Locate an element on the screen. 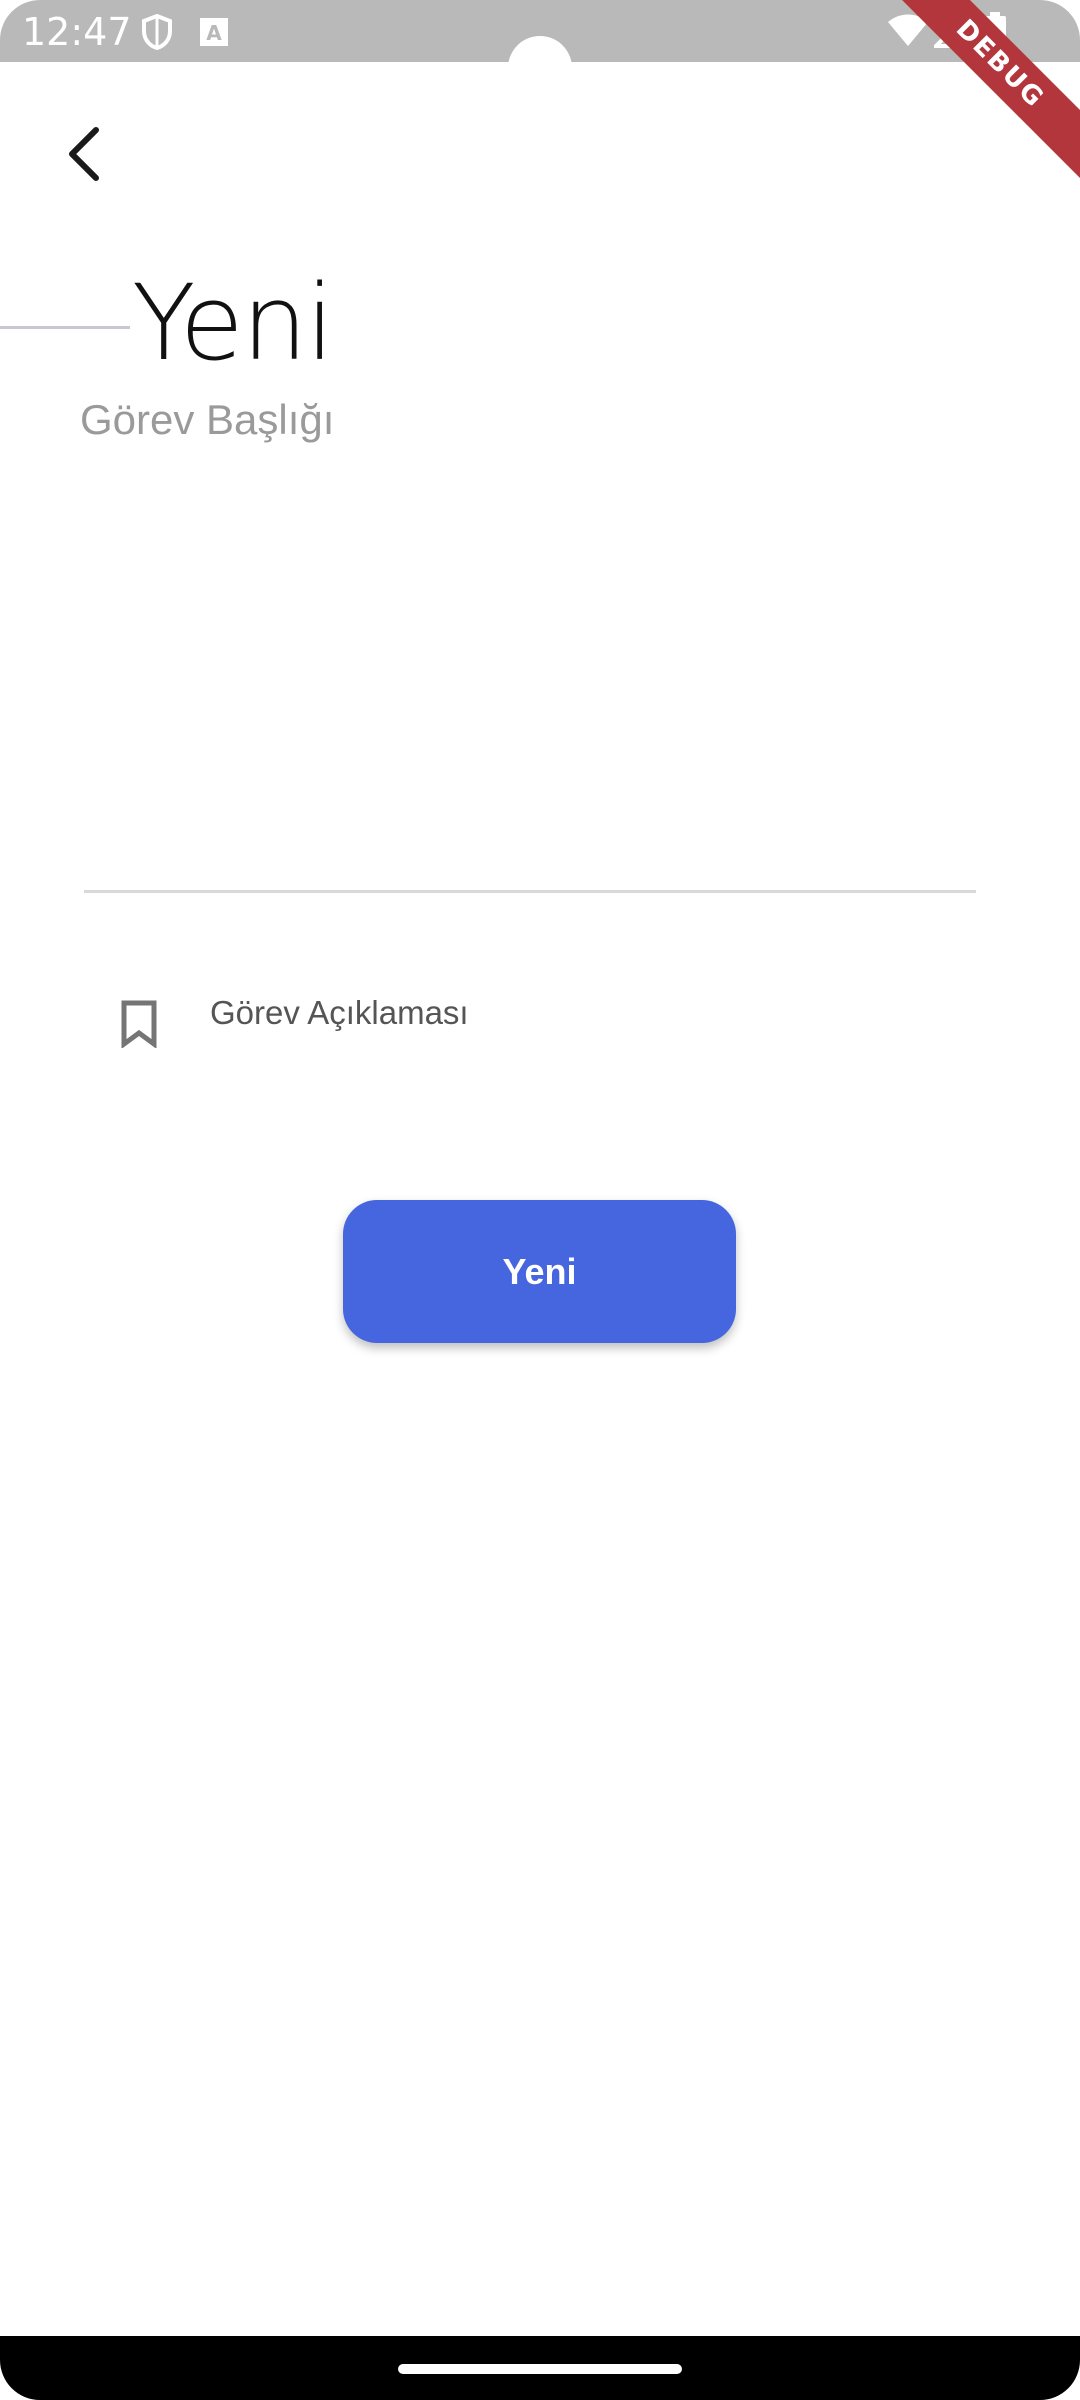 Image resolution: width=1080 pixels, height=2400 pixels. keyboard-a-icon: A is located at coordinates (214, 34).